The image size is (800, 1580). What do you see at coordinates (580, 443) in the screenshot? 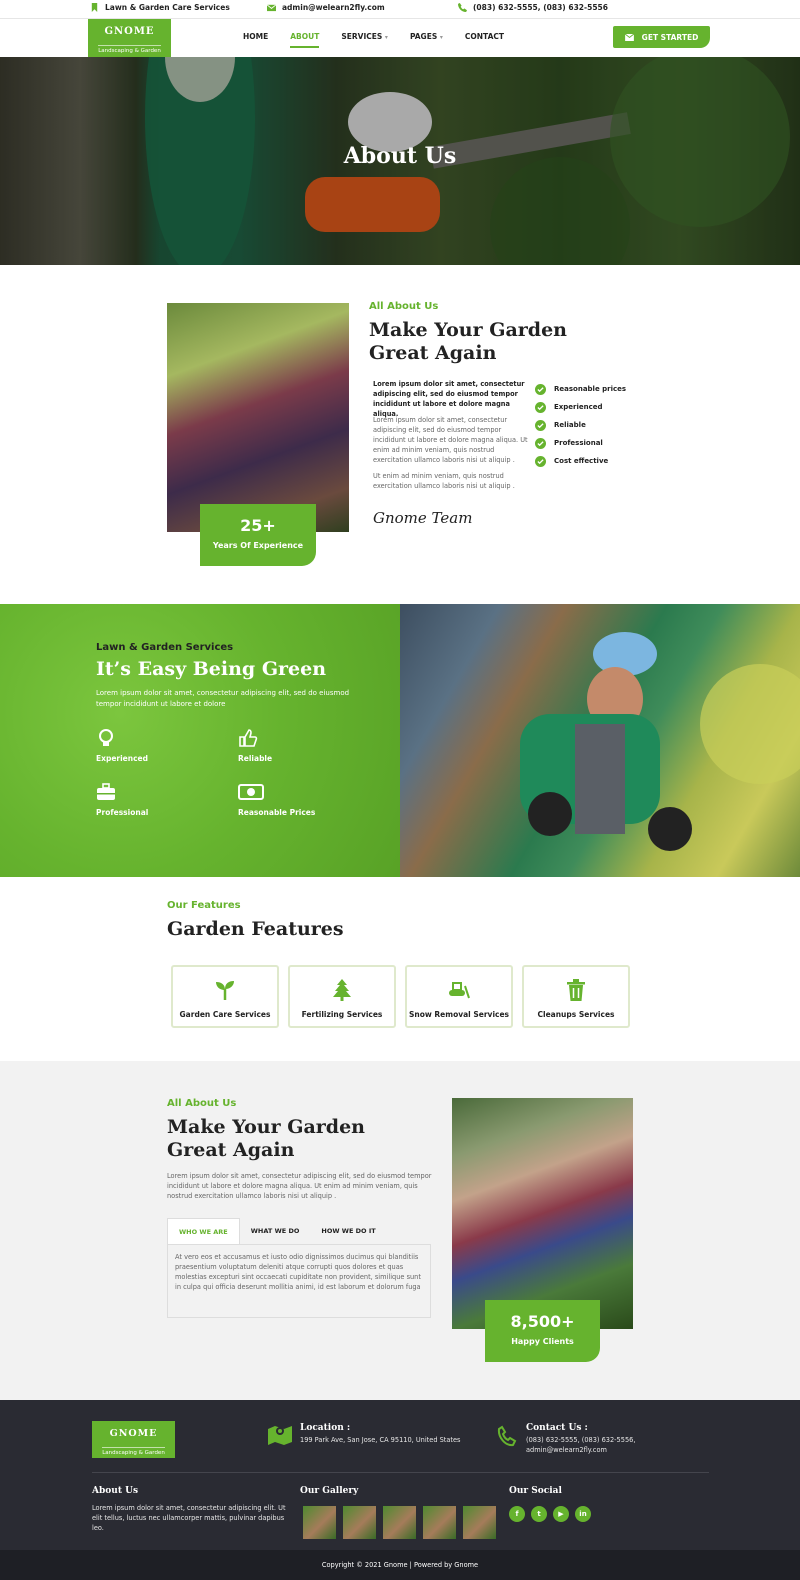
I see `check-item: Professional` at bounding box center [580, 443].